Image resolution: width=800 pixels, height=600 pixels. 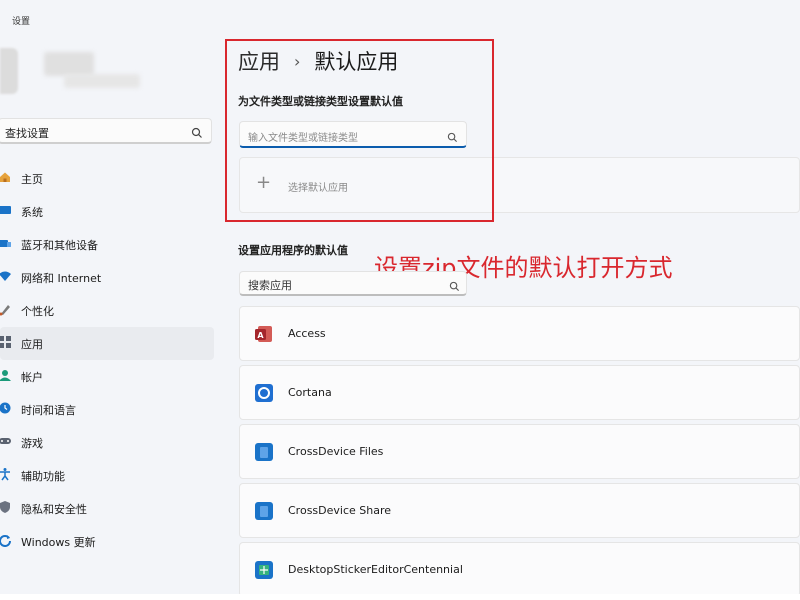 I want to click on app-row-desktop-sticker-editor: DesktopStickerEditorCentennial, so click(x=519, y=569).